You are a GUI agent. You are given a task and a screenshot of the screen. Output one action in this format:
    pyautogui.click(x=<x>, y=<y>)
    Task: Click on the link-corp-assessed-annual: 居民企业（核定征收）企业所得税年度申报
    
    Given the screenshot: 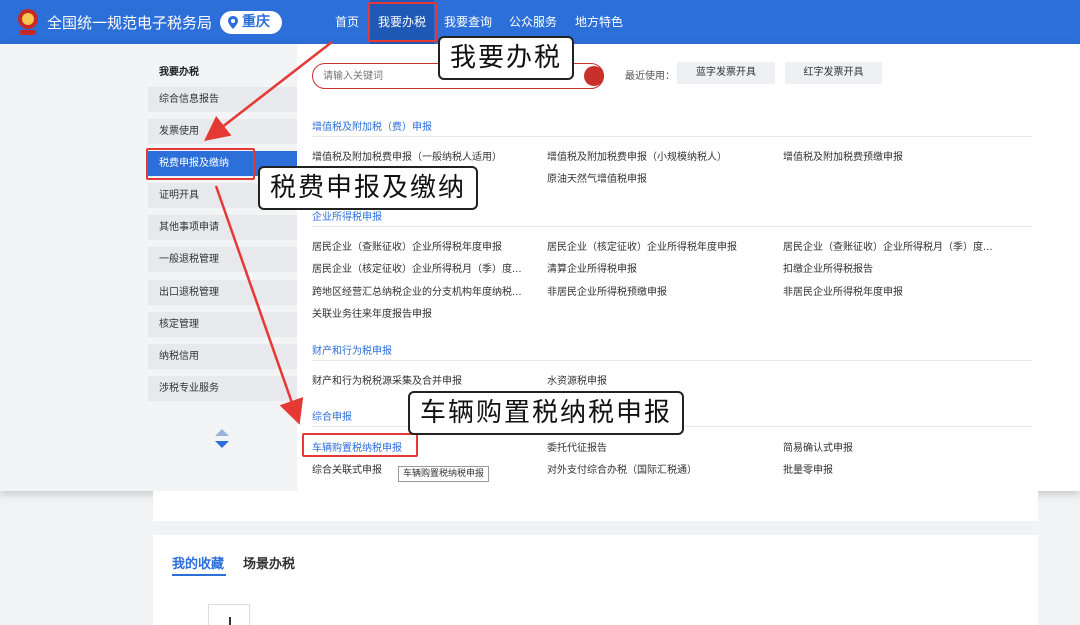 What is the action you would take?
    pyautogui.click(x=642, y=245)
    